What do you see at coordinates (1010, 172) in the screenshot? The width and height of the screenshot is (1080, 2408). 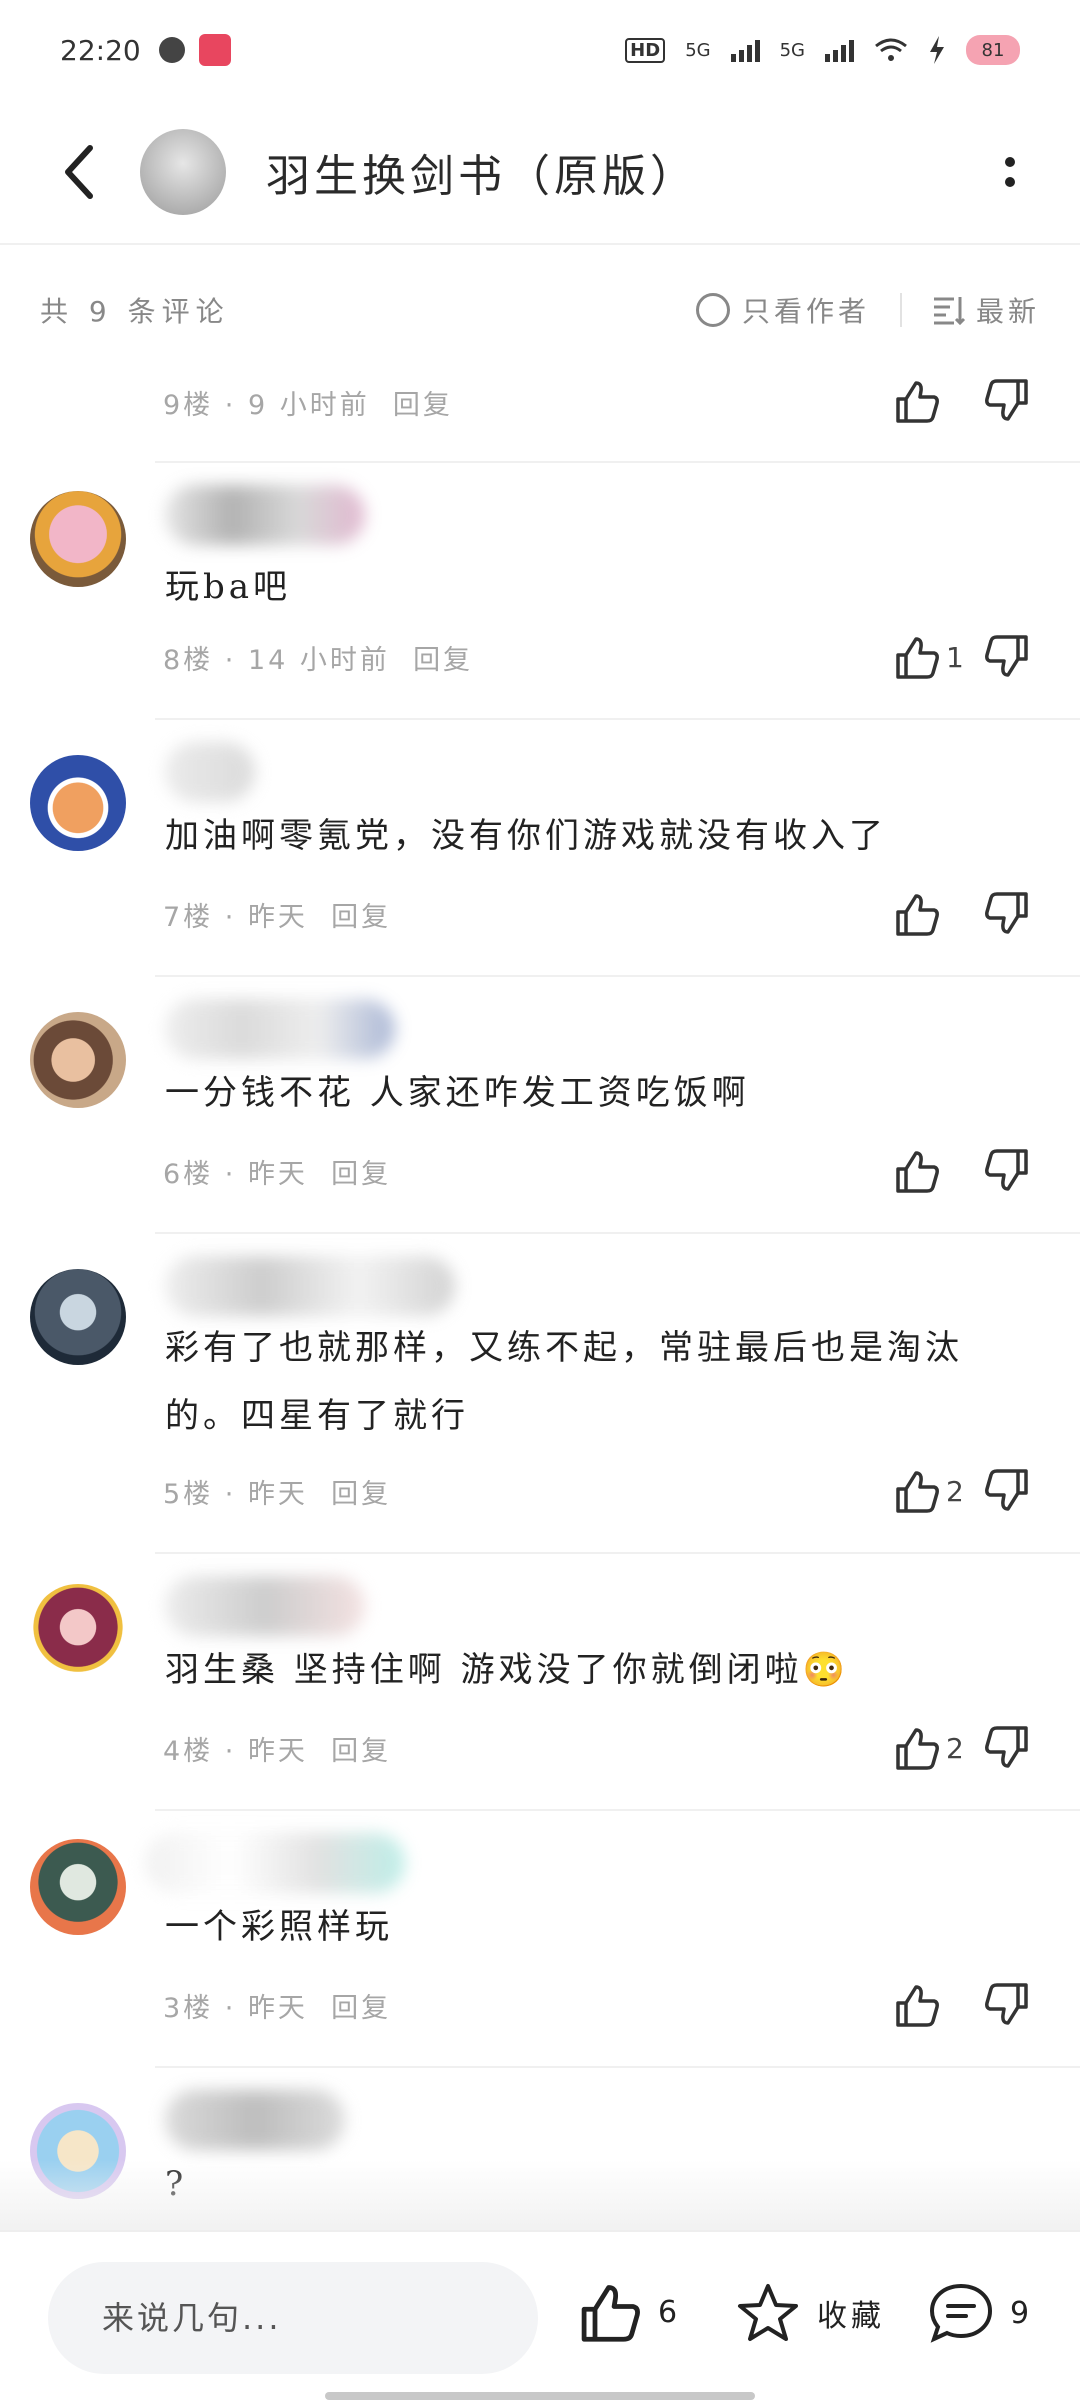 I see `more-button` at bounding box center [1010, 172].